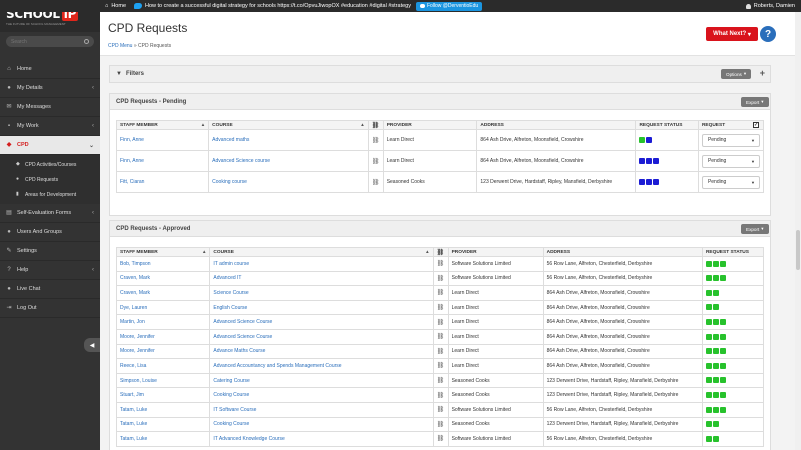 The width and height of the screenshot is (801, 450). Describe the element at coordinates (321, 409) in the screenshot. I see `course-link: IT Software Course` at that location.